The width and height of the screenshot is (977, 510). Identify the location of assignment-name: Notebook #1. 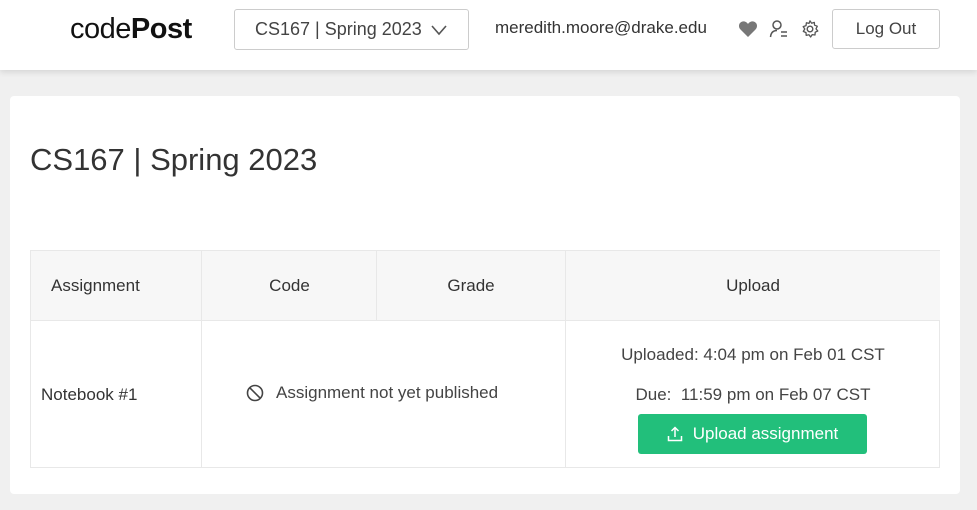
(89, 394).